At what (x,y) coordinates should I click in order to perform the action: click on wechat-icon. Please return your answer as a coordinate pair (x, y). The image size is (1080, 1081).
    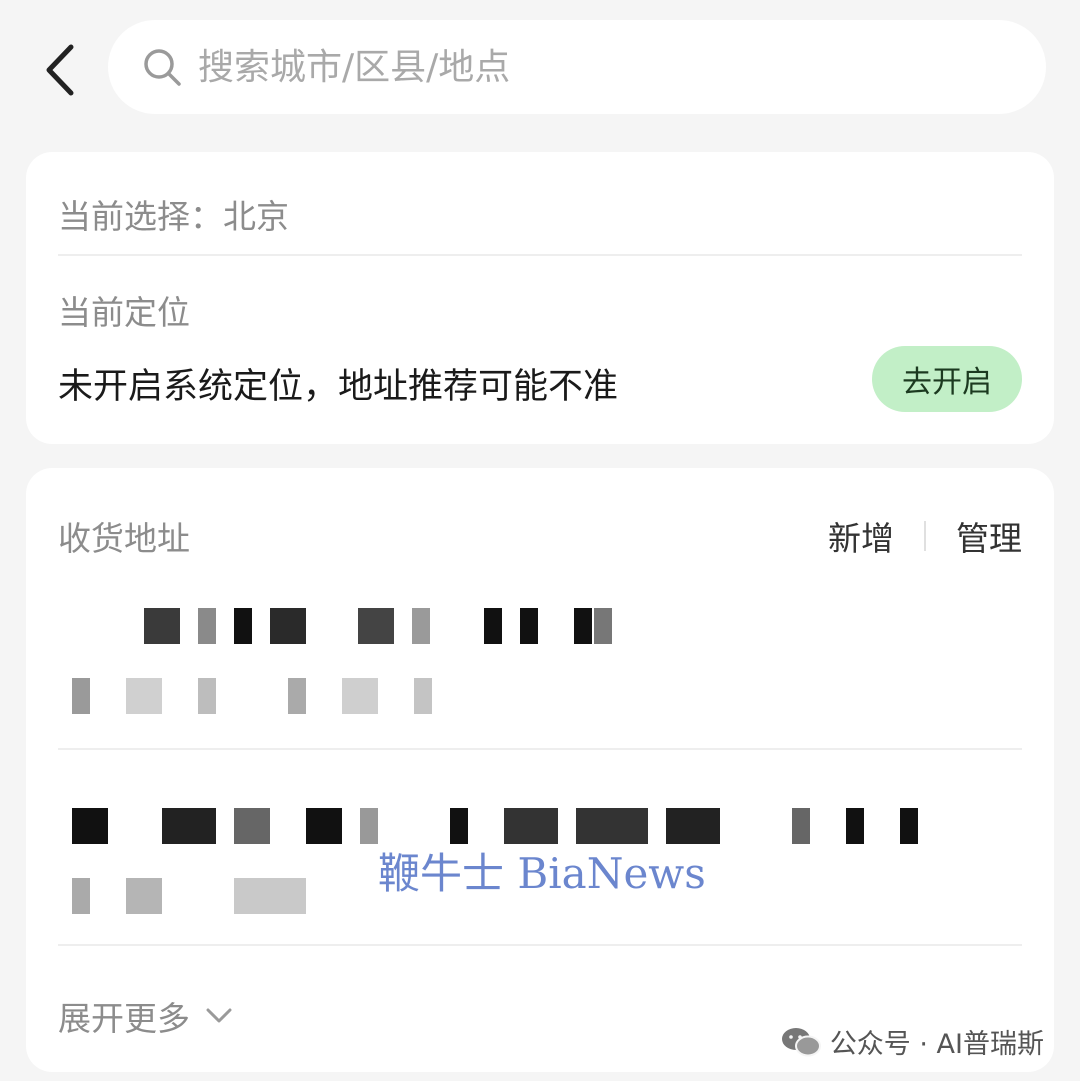
    Looking at the image, I should click on (801, 1041).